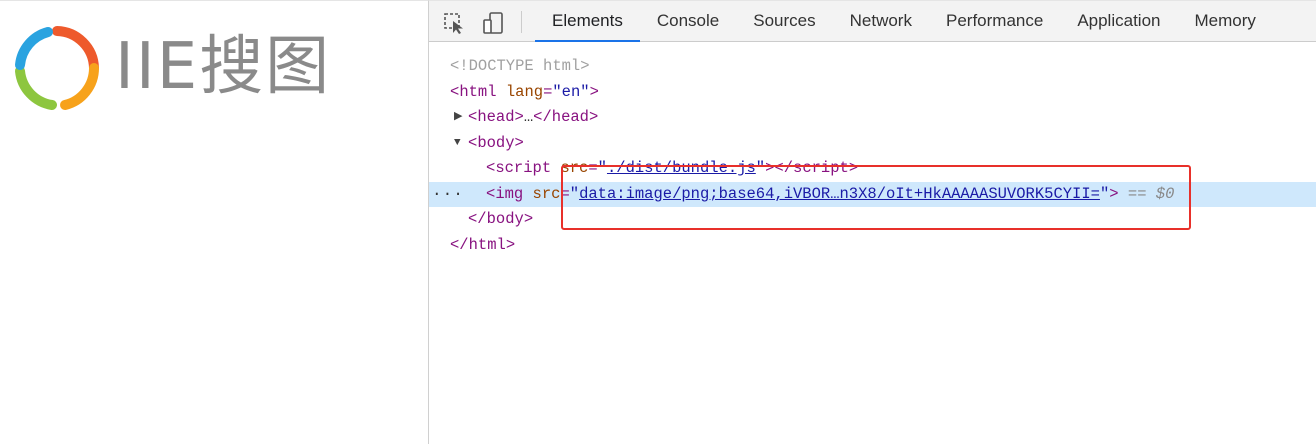  I want to click on head-tag-name: head, so click(496, 117).